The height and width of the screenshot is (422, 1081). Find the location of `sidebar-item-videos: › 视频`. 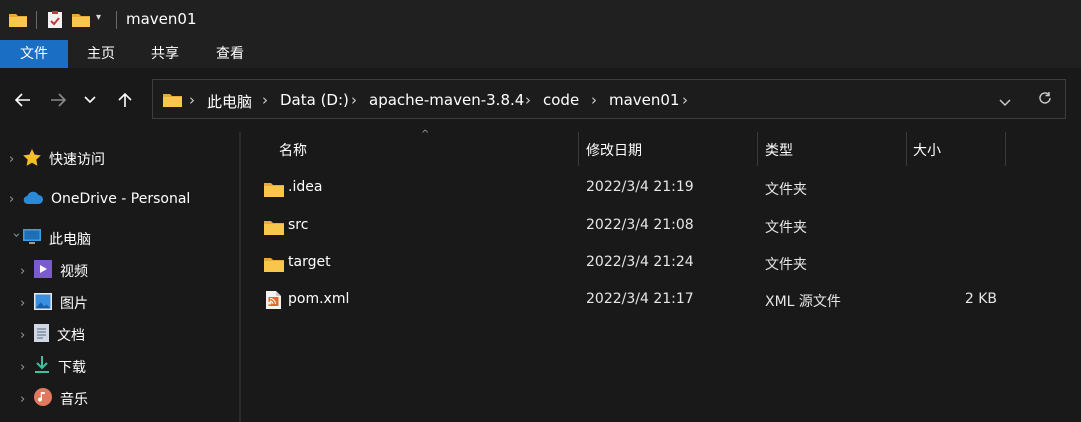

sidebar-item-videos: › 视频 is located at coordinates (54, 271).